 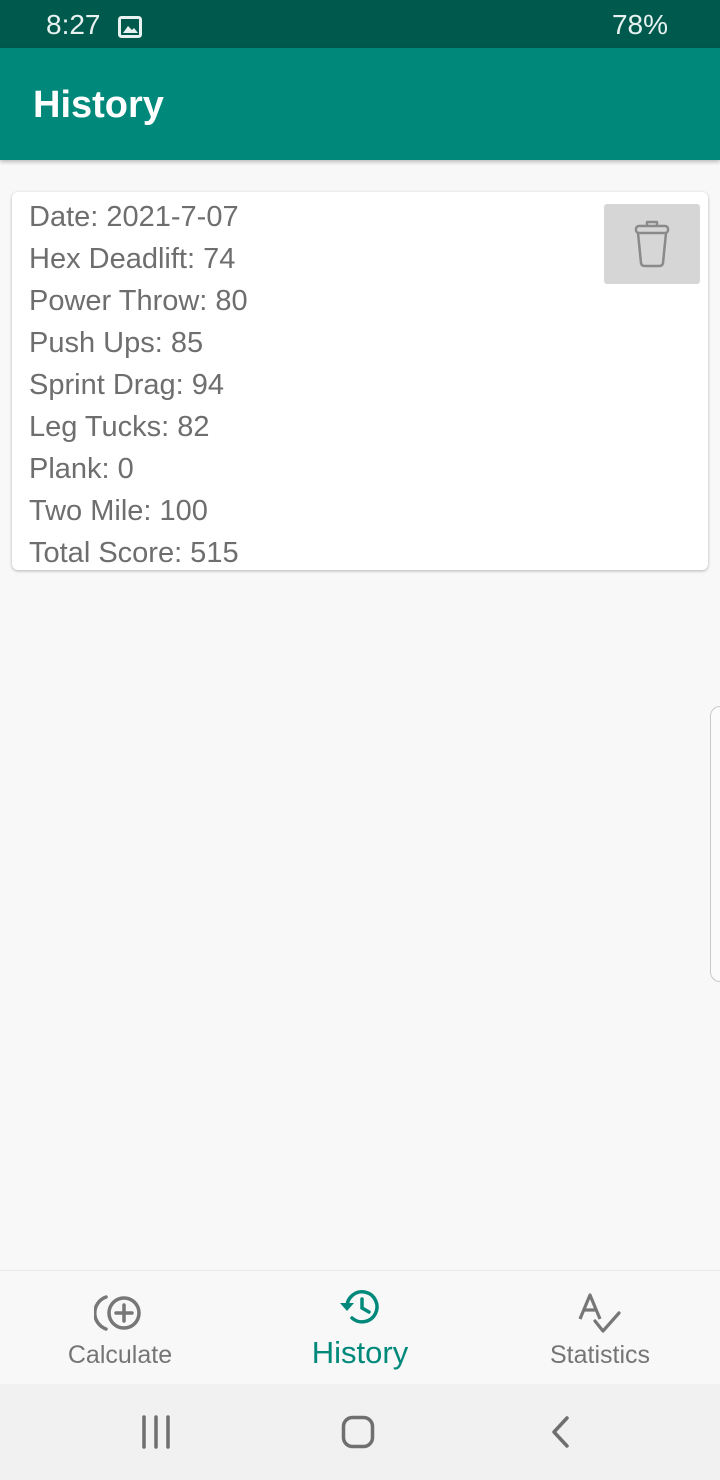 I want to click on entry-date: Date: 2021-7-07, so click(x=134, y=217).